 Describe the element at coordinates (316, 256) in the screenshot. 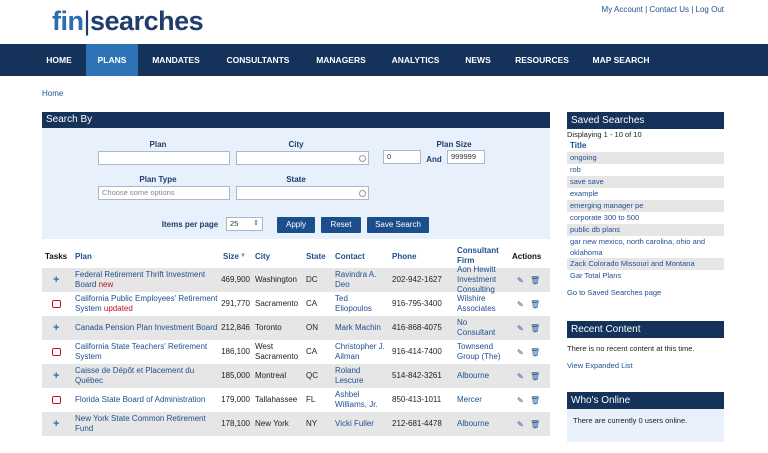

I see `col-state: State` at that location.